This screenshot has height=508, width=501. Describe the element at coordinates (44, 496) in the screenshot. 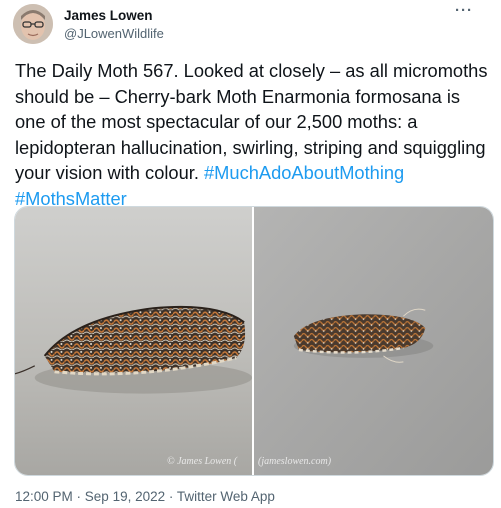

I see `tweet-time: 12:00 PM` at that location.